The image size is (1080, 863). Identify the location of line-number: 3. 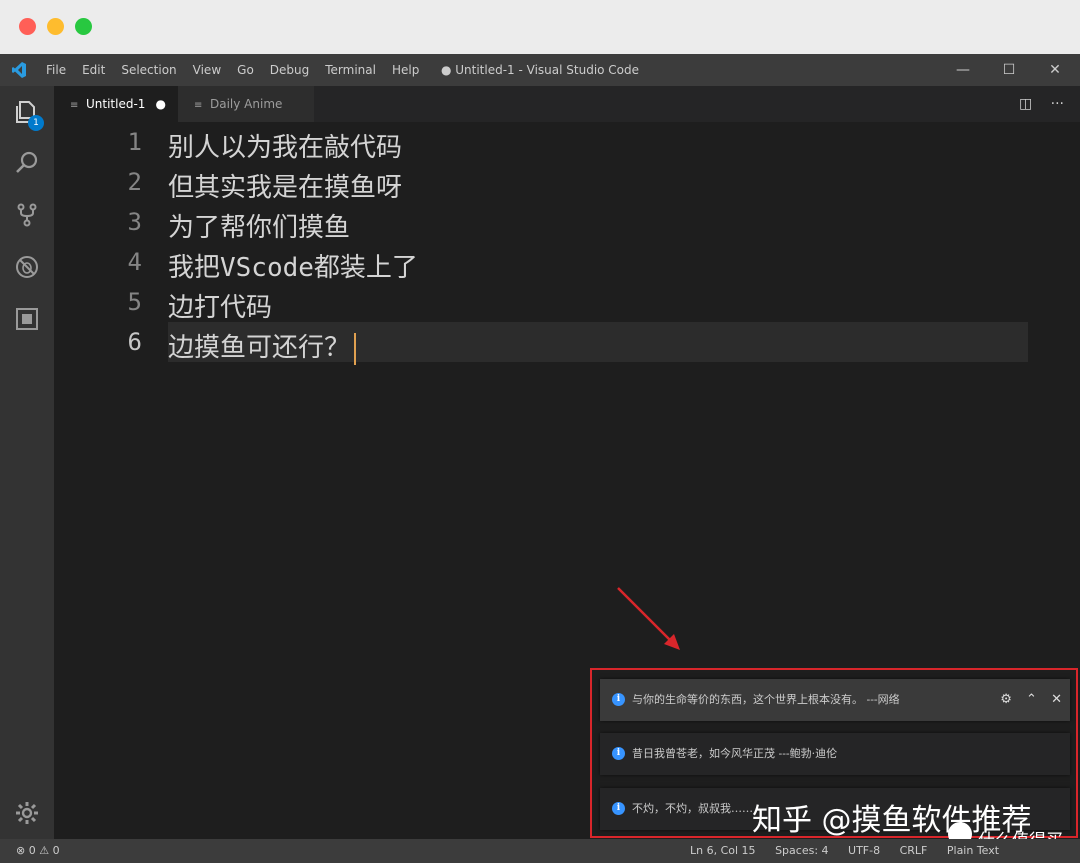
(134, 222).